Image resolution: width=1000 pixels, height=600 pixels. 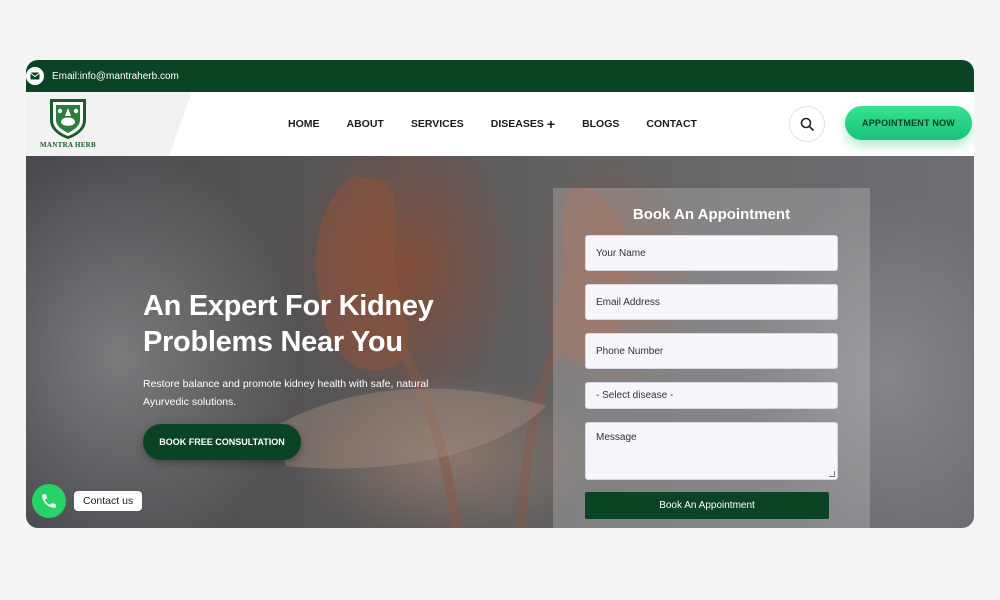 I want to click on nav-item-home: HOME, so click(x=304, y=124).